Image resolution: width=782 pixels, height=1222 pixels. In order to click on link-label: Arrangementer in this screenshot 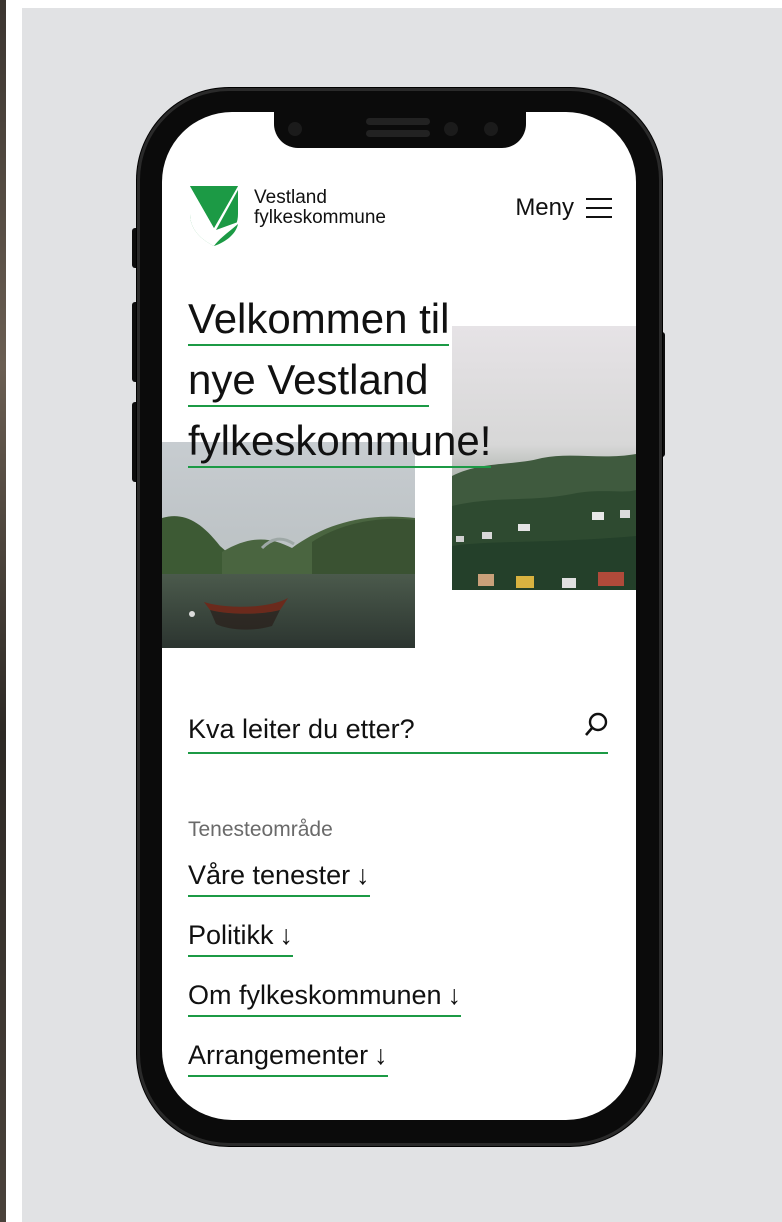, I will do `click(278, 1055)`.